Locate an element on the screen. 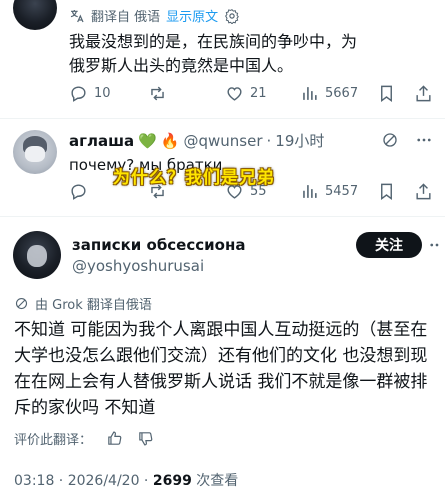 The width and height of the screenshot is (445, 500). gear-icon is located at coordinates (232, 16).